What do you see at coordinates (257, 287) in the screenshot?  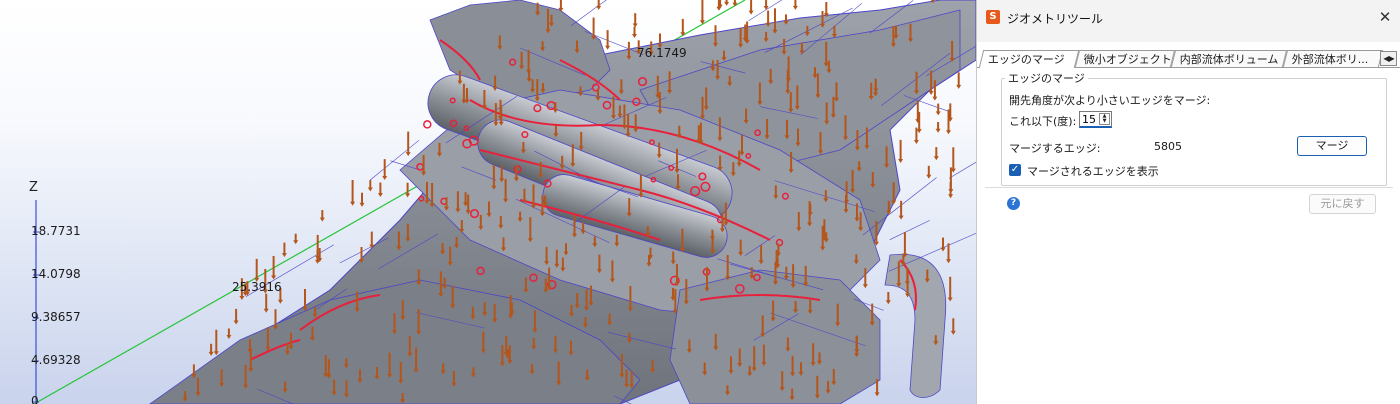 I see `dimension-label: 25.3916` at bounding box center [257, 287].